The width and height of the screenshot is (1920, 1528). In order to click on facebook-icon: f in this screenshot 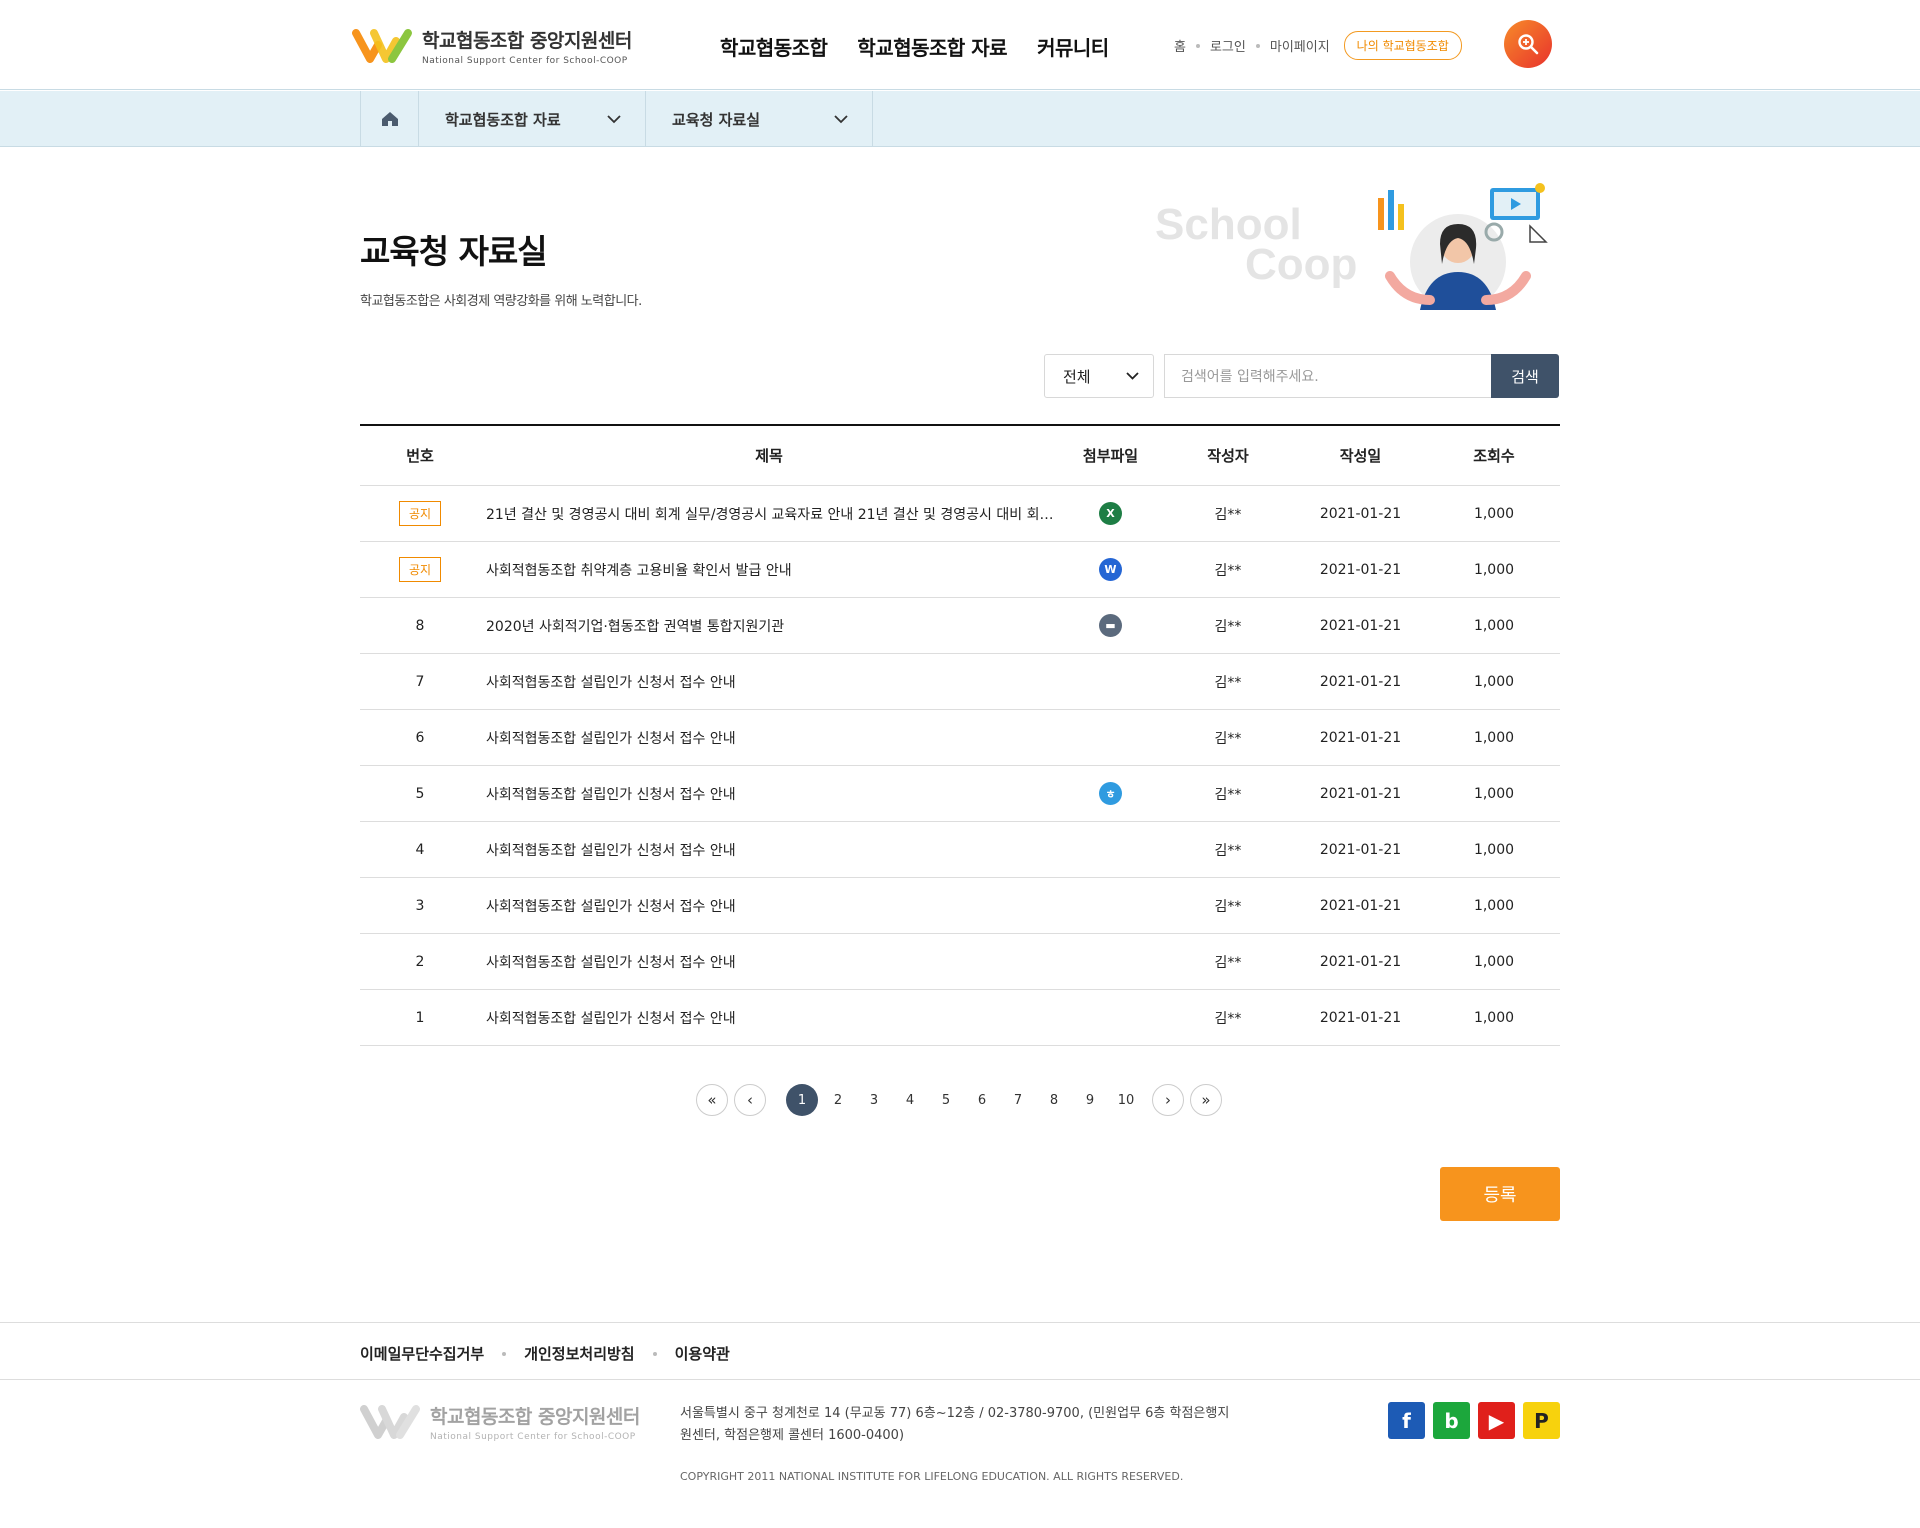, I will do `click(1406, 1420)`.